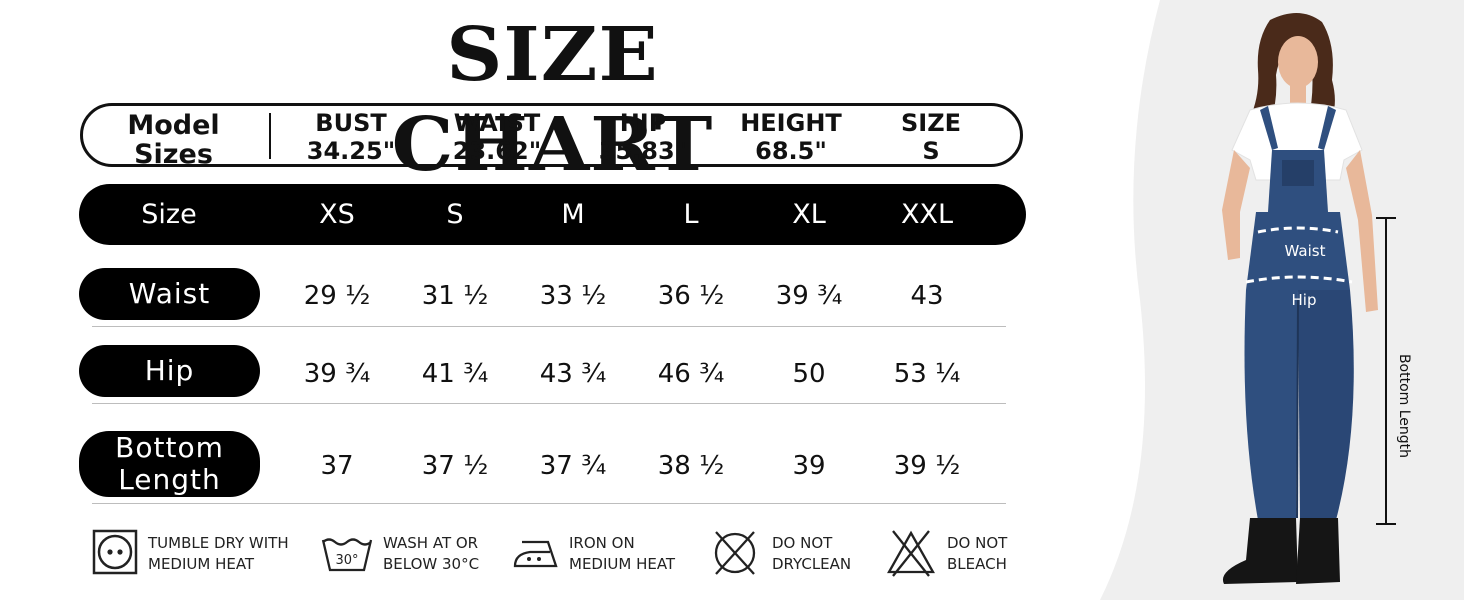 The image size is (1464, 600). I want to click on waist-measure-label: Waist, so click(1305, 251).